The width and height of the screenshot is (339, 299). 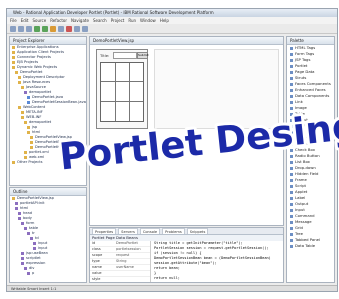 What do you see at coordinates (133, 243) in the screenshot?
I see `property-value: DemoPortlet` at bounding box center [133, 243].